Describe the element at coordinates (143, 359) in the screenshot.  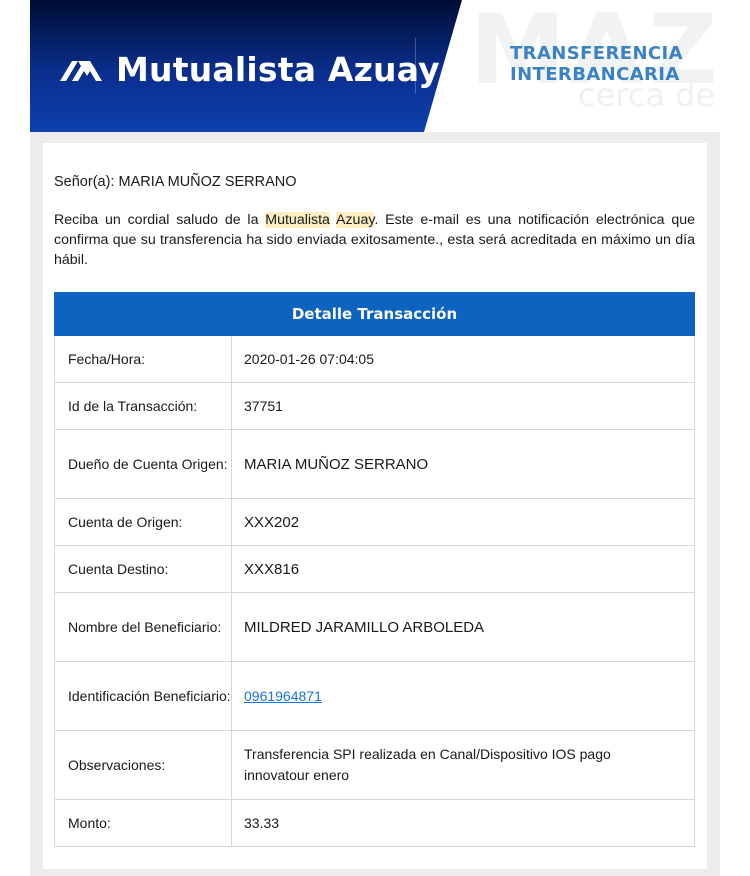
I see `row-label: Fecha/Hora:` at that location.